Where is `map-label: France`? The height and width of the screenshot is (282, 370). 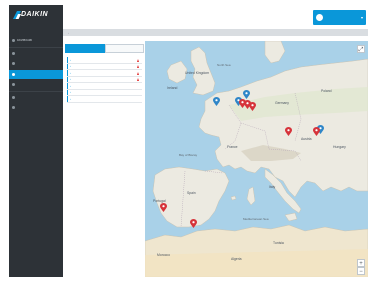
map-label: France is located at coordinates (232, 147).